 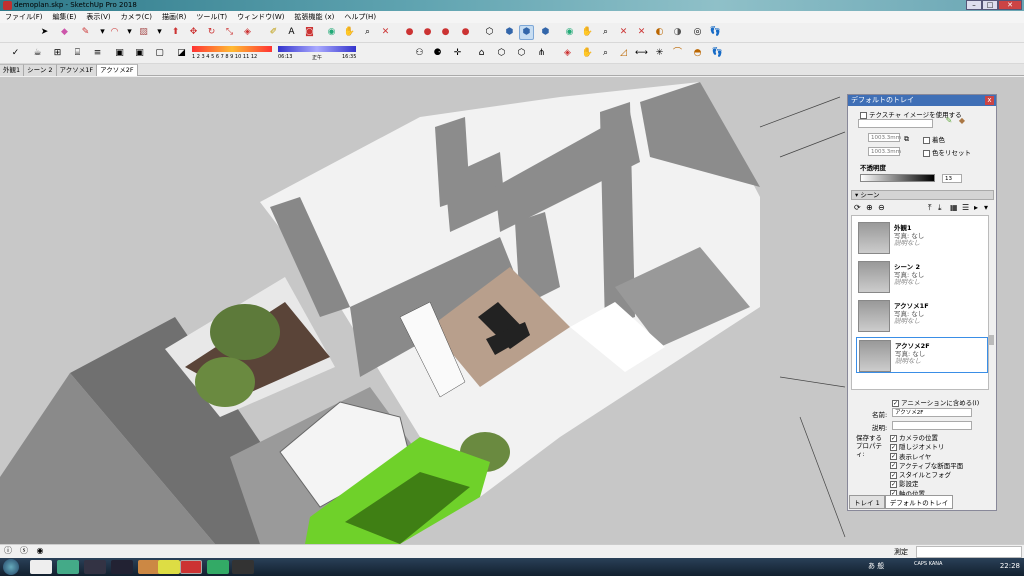 What do you see at coordinates (465, 32) in the screenshot?
I see `extension-warehouse-icon: ●` at bounding box center [465, 32].